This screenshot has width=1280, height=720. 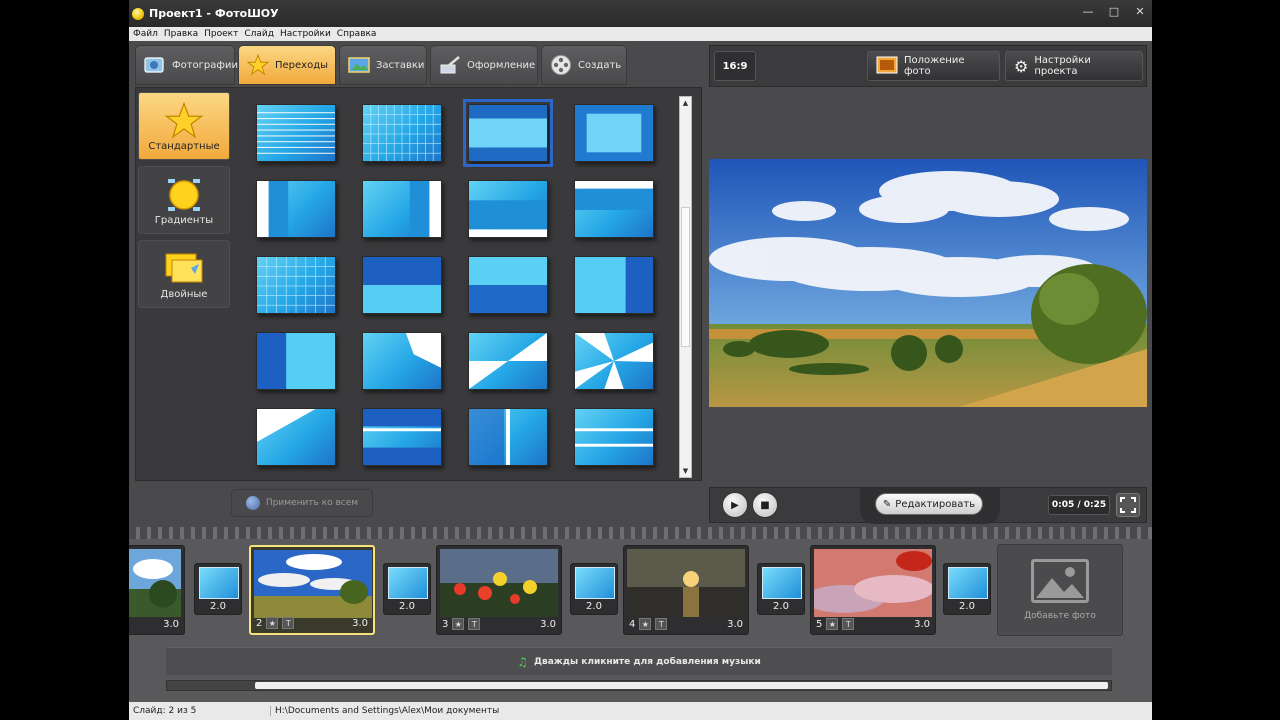 I want to click on category-double: Двойные, so click(x=184, y=274).